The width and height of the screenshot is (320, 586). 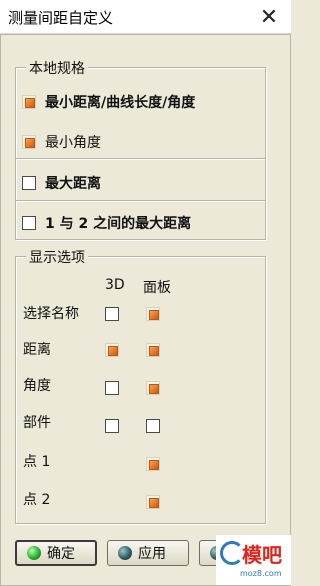 I want to click on max-distance-checkbox, so click(x=29, y=183).